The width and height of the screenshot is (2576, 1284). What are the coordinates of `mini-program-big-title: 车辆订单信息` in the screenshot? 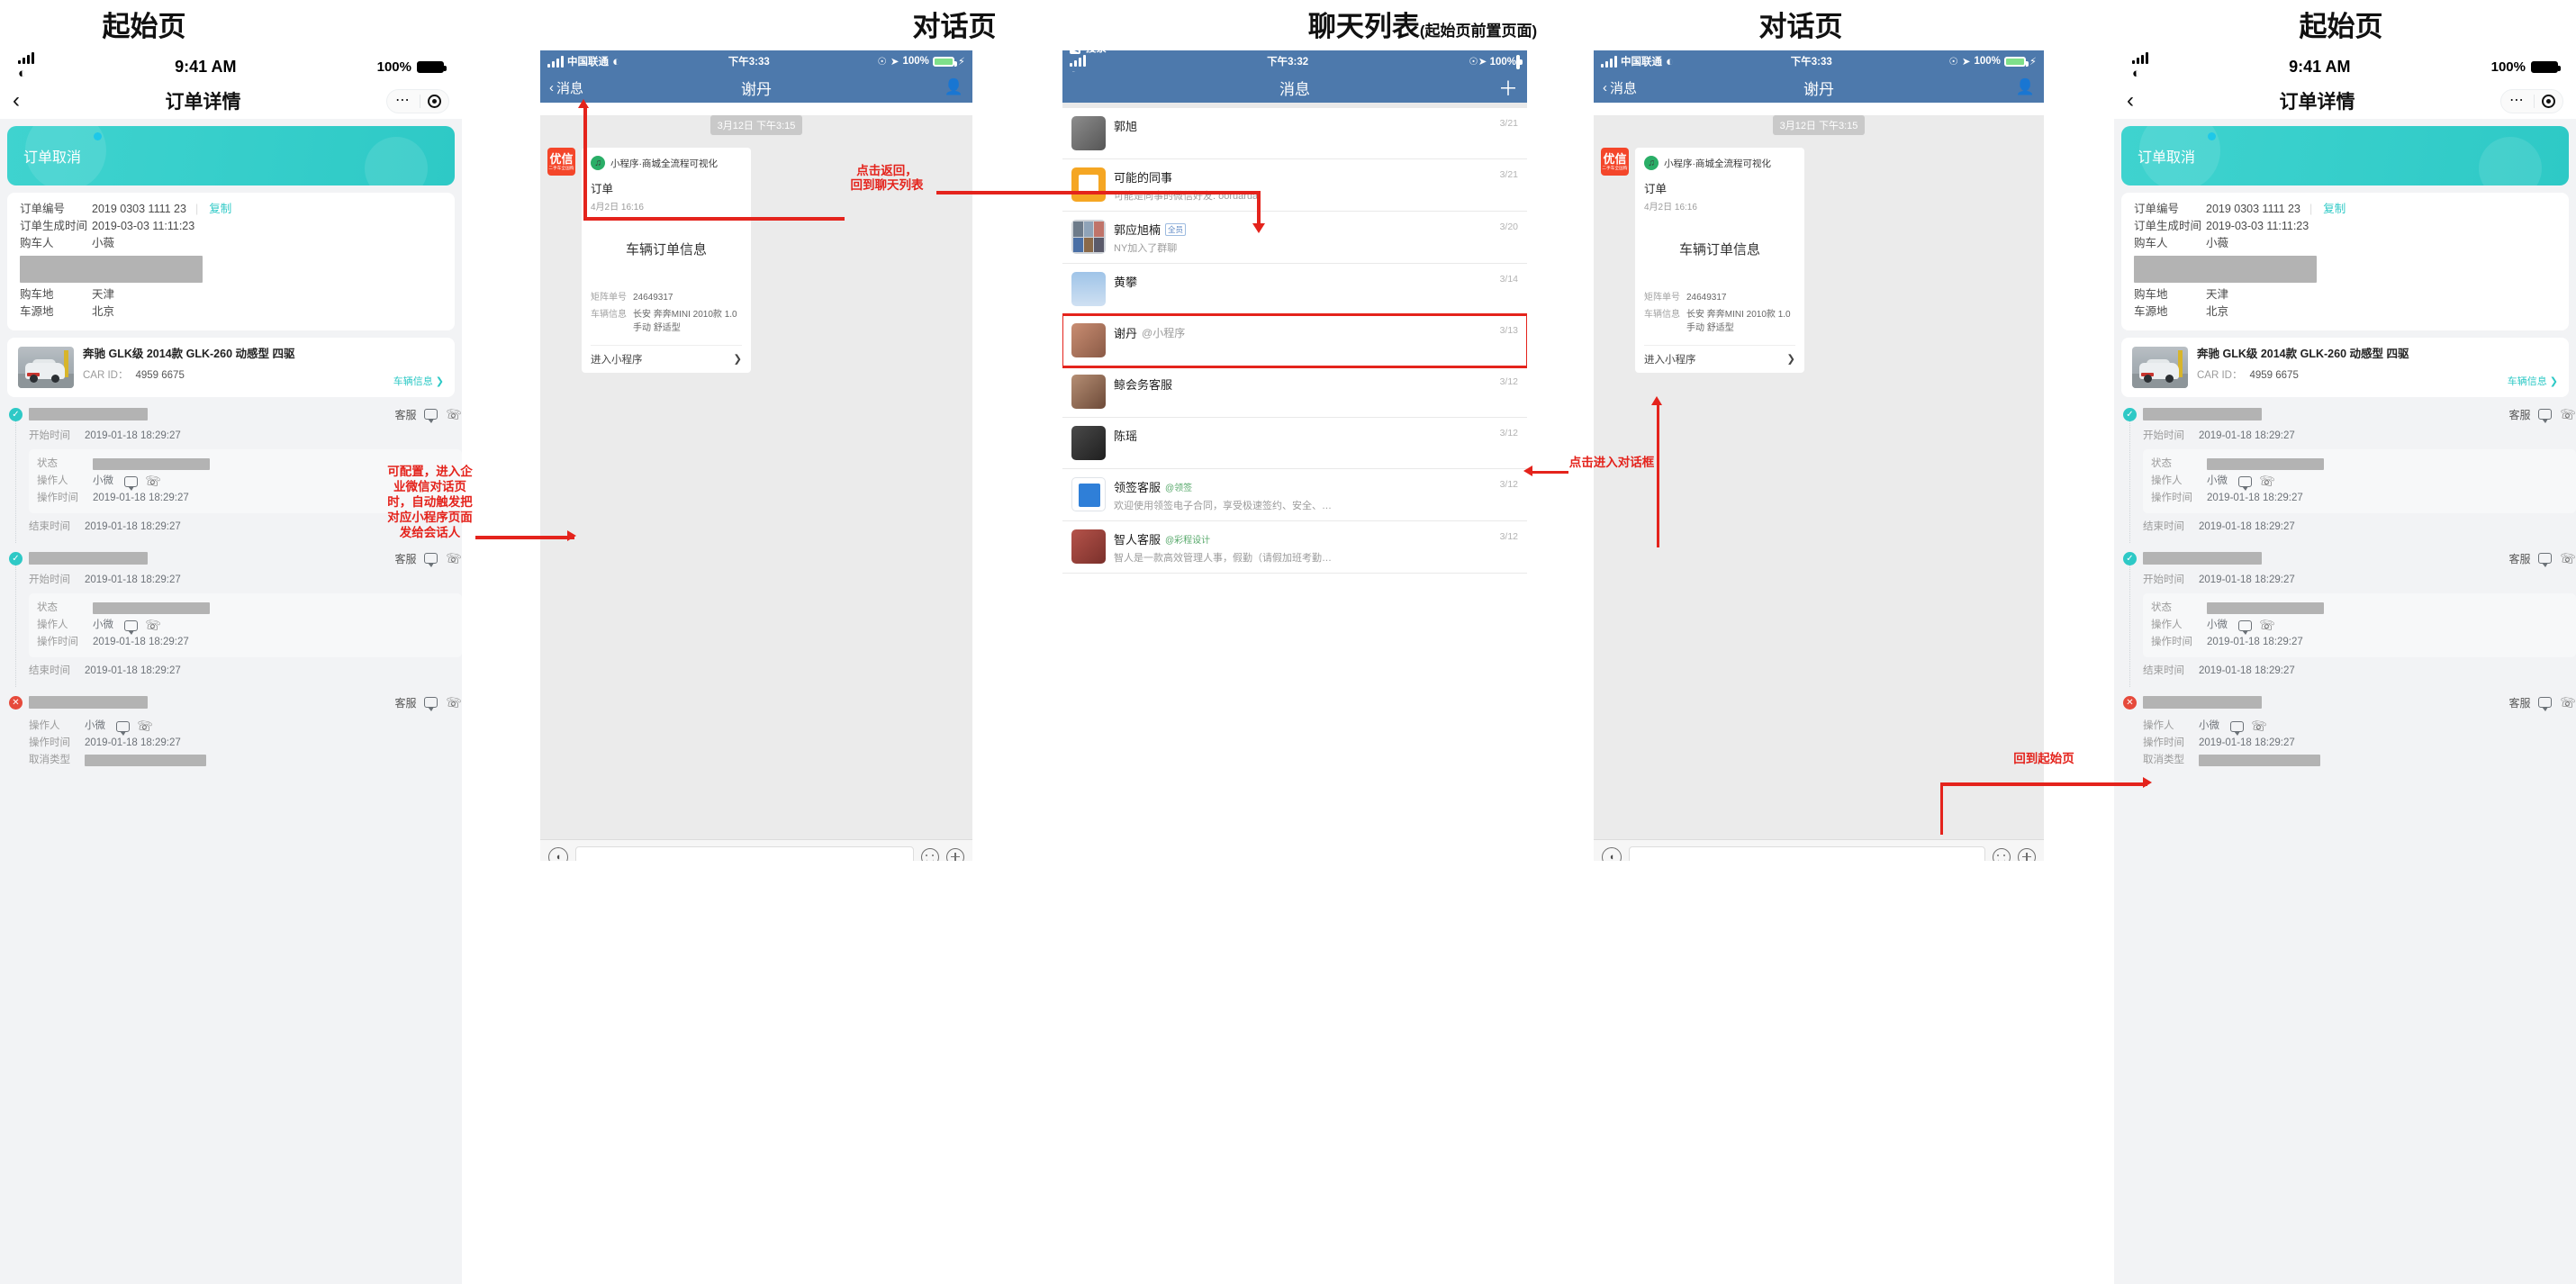 It's located at (666, 250).